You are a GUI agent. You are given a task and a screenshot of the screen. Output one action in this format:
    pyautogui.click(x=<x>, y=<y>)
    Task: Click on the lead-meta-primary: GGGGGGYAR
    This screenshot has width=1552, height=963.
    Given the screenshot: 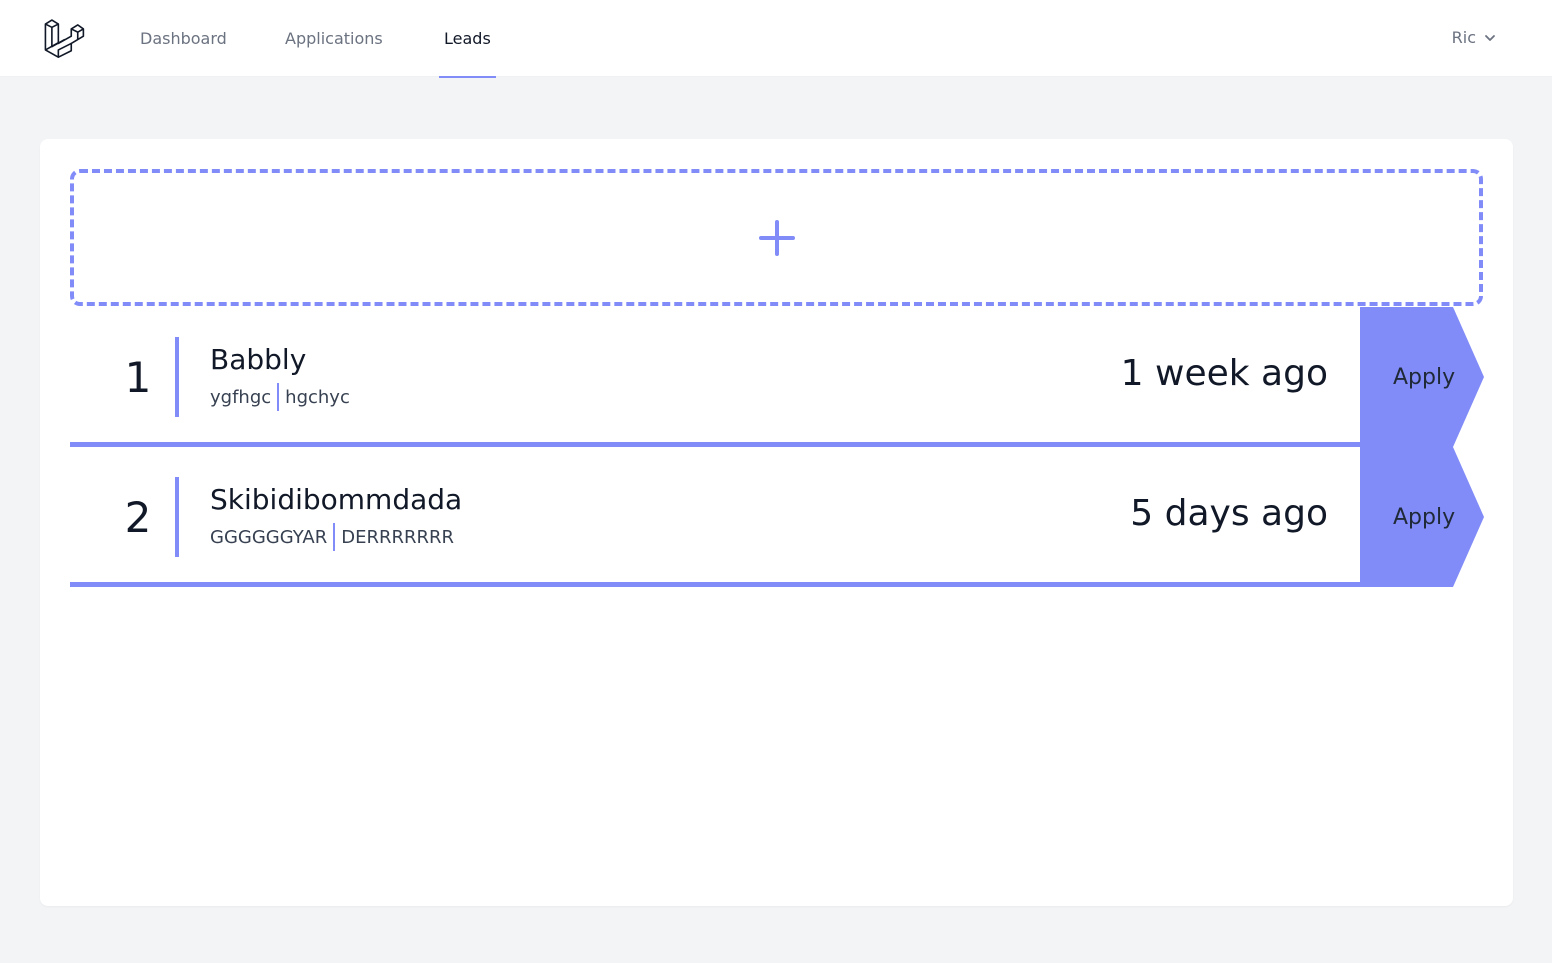 What is the action you would take?
    pyautogui.click(x=269, y=537)
    